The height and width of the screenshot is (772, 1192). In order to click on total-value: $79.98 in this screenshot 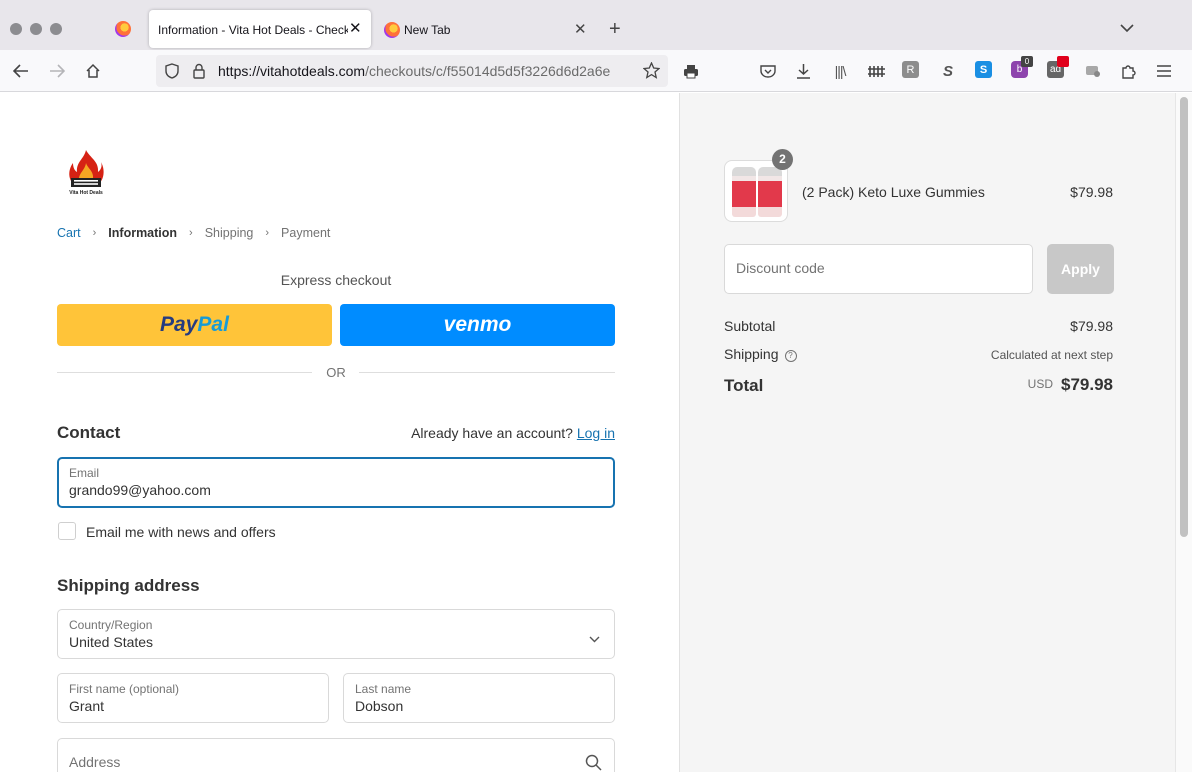, I will do `click(1087, 384)`.